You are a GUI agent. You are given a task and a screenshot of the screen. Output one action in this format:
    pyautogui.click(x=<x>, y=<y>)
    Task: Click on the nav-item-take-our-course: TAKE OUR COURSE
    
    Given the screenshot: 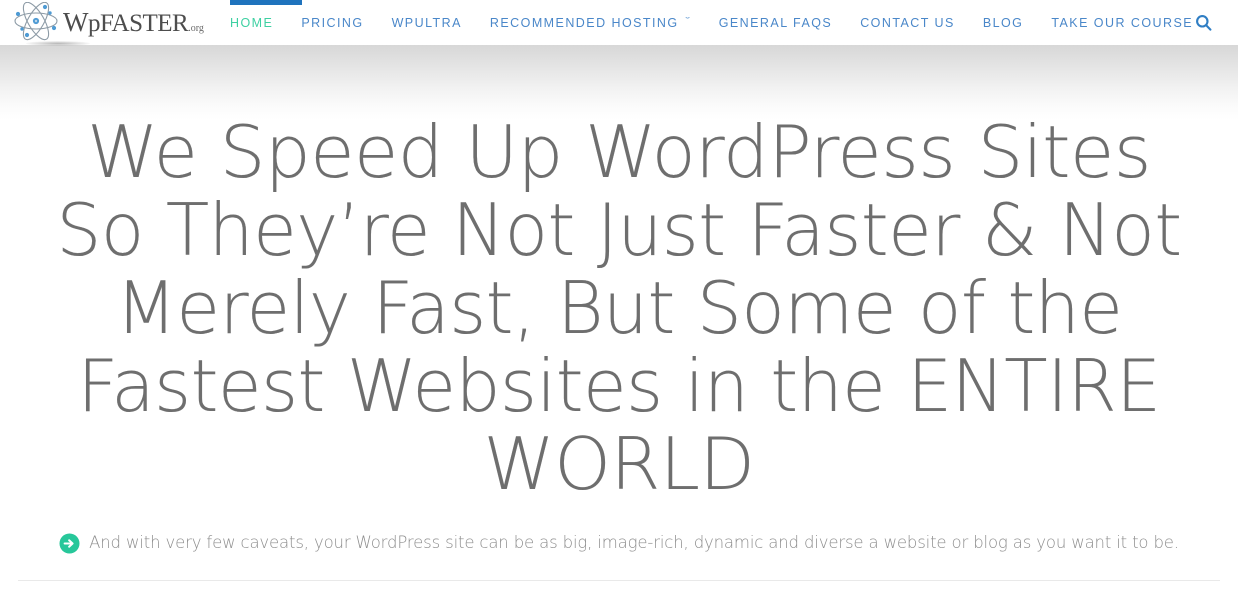 What is the action you would take?
    pyautogui.click(x=1122, y=22)
    